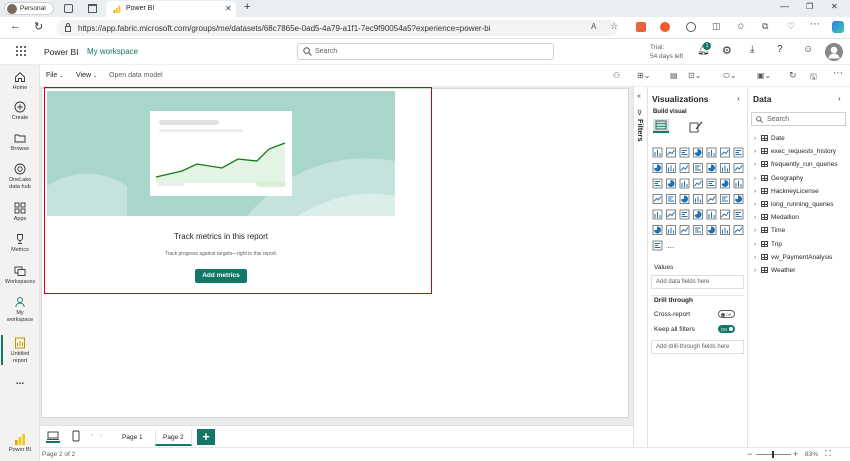  Describe the element at coordinates (657, 199) in the screenshot. I see `shape-map-icon` at that location.